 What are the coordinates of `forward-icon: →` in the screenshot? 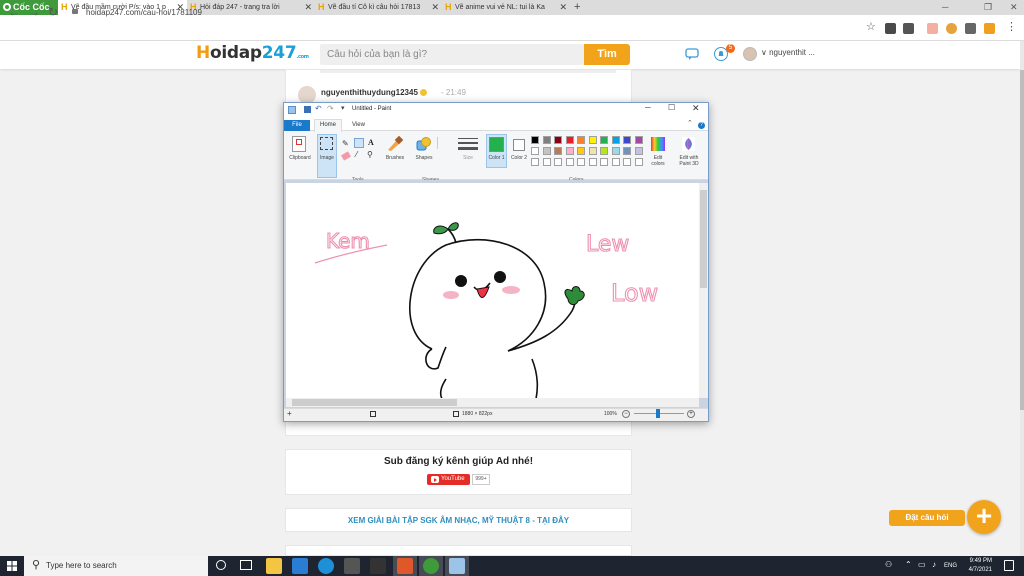 It's located at (34, 12).